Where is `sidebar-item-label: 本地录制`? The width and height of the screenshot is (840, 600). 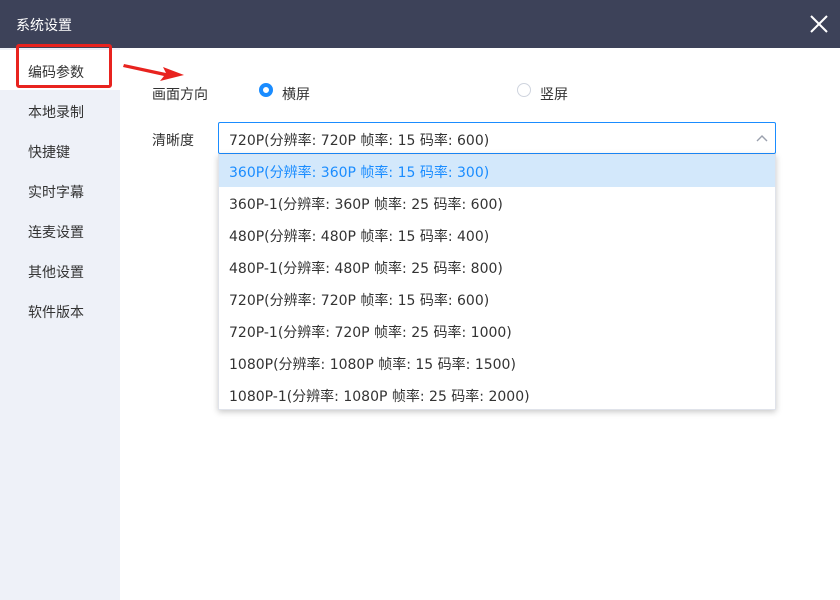 sidebar-item-label: 本地录制 is located at coordinates (56, 113).